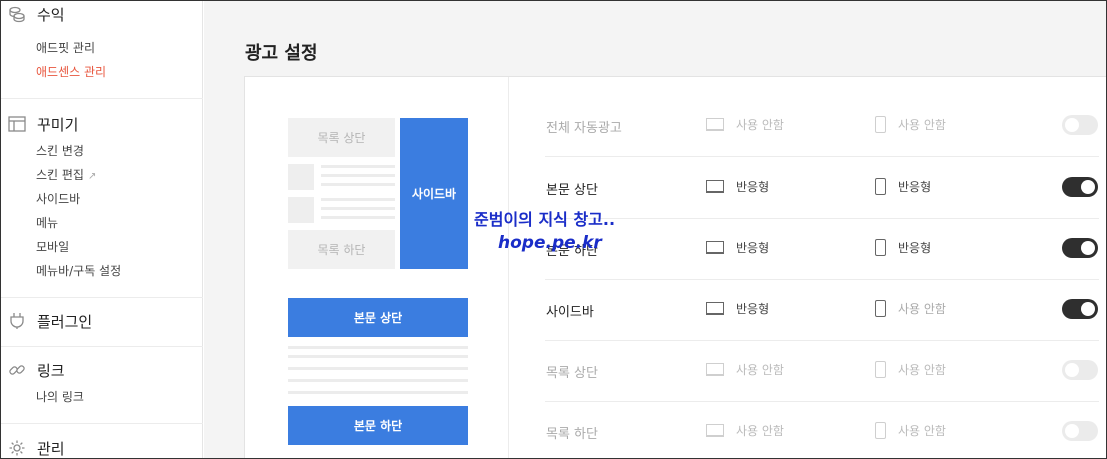 The height and width of the screenshot is (459, 1107). Describe the element at coordinates (92, 176) in the screenshot. I see `external-link-icon: ↗` at that location.